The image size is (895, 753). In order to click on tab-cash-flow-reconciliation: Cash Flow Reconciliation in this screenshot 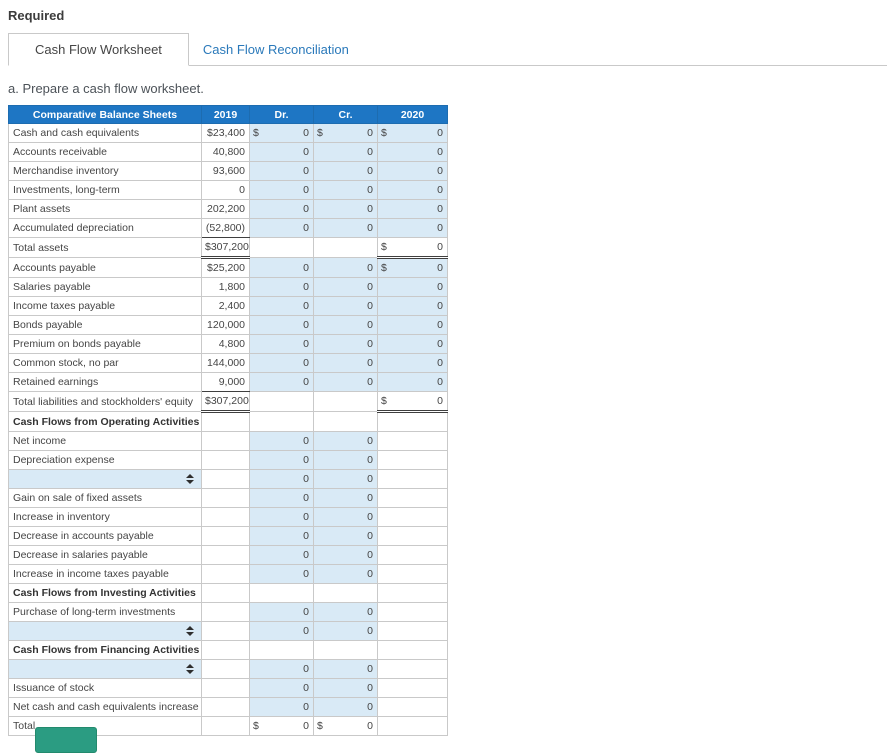, I will do `click(276, 49)`.